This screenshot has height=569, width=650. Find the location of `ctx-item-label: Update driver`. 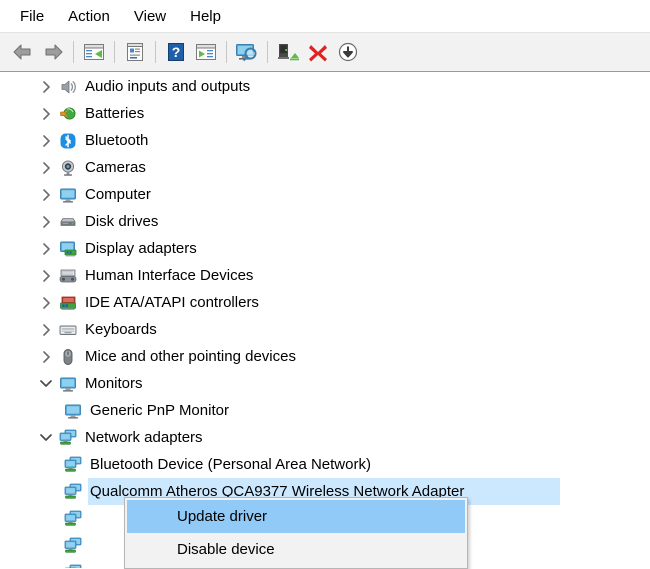

ctx-item-label: Update driver is located at coordinates (222, 516).